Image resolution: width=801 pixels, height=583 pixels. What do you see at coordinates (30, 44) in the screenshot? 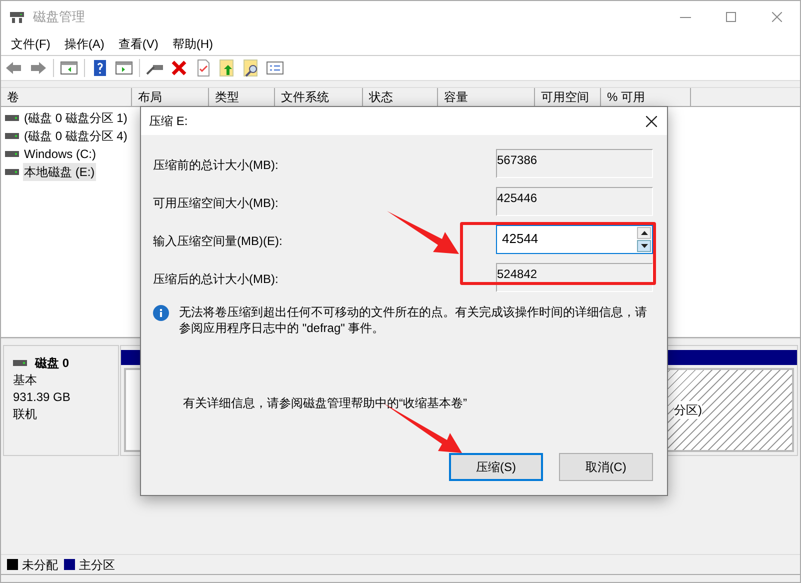
I see `menu-item: 文件(F)` at bounding box center [30, 44].